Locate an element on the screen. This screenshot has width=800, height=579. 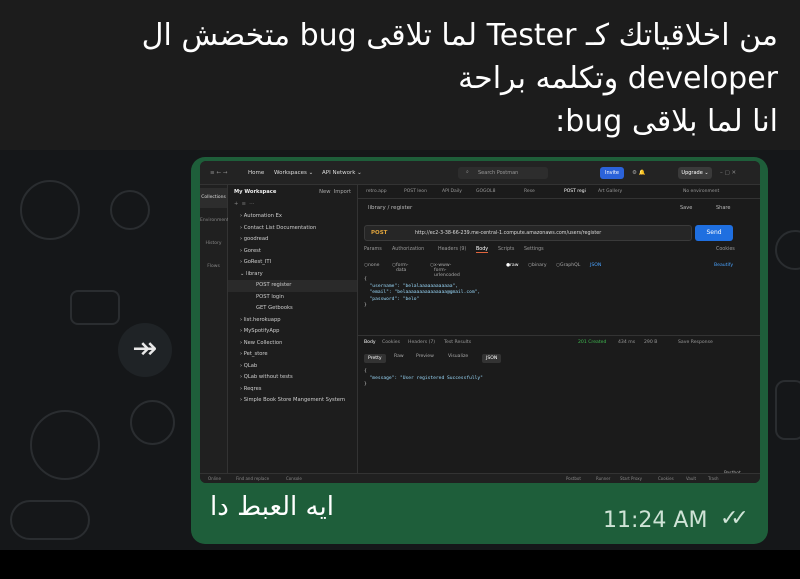
footer-postbot: Postbot is located at coordinates (573, 478).